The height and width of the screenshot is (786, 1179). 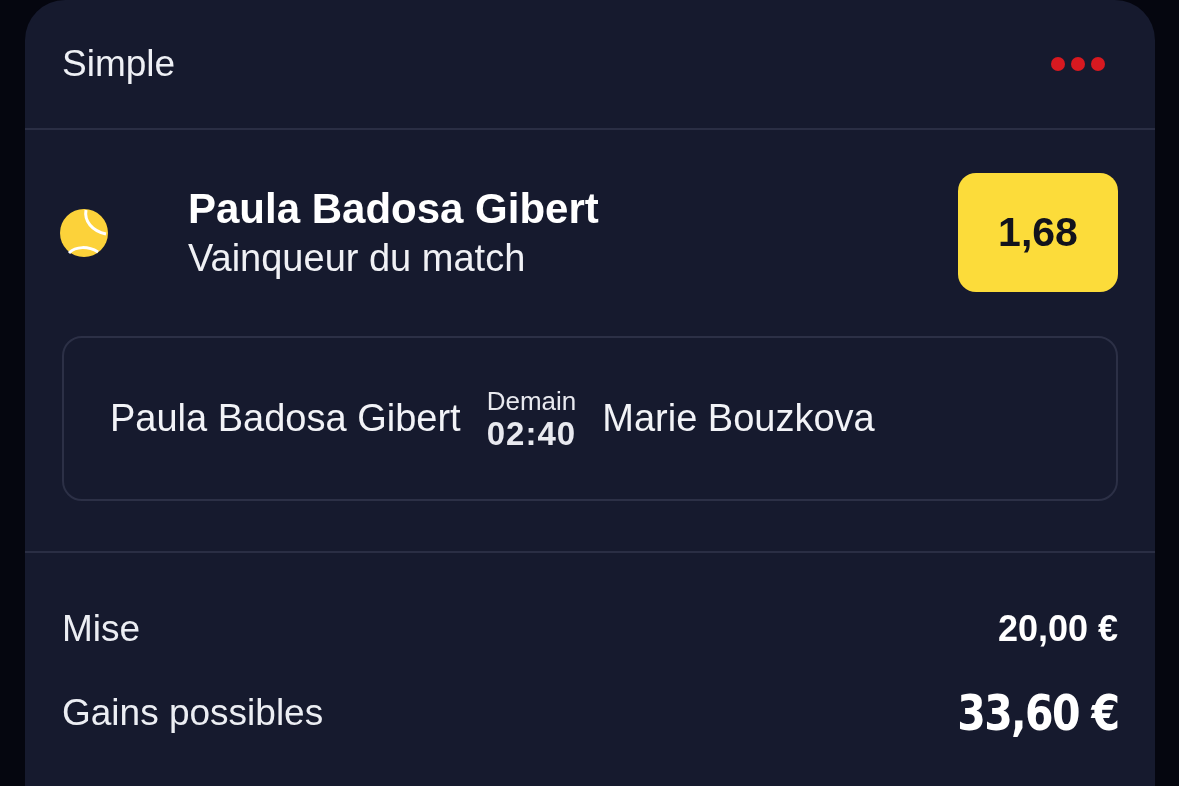 What do you see at coordinates (393, 208) in the screenshot?
I see `selection-player: Paula Badosa Gibert` at bounding box center [393, 208].